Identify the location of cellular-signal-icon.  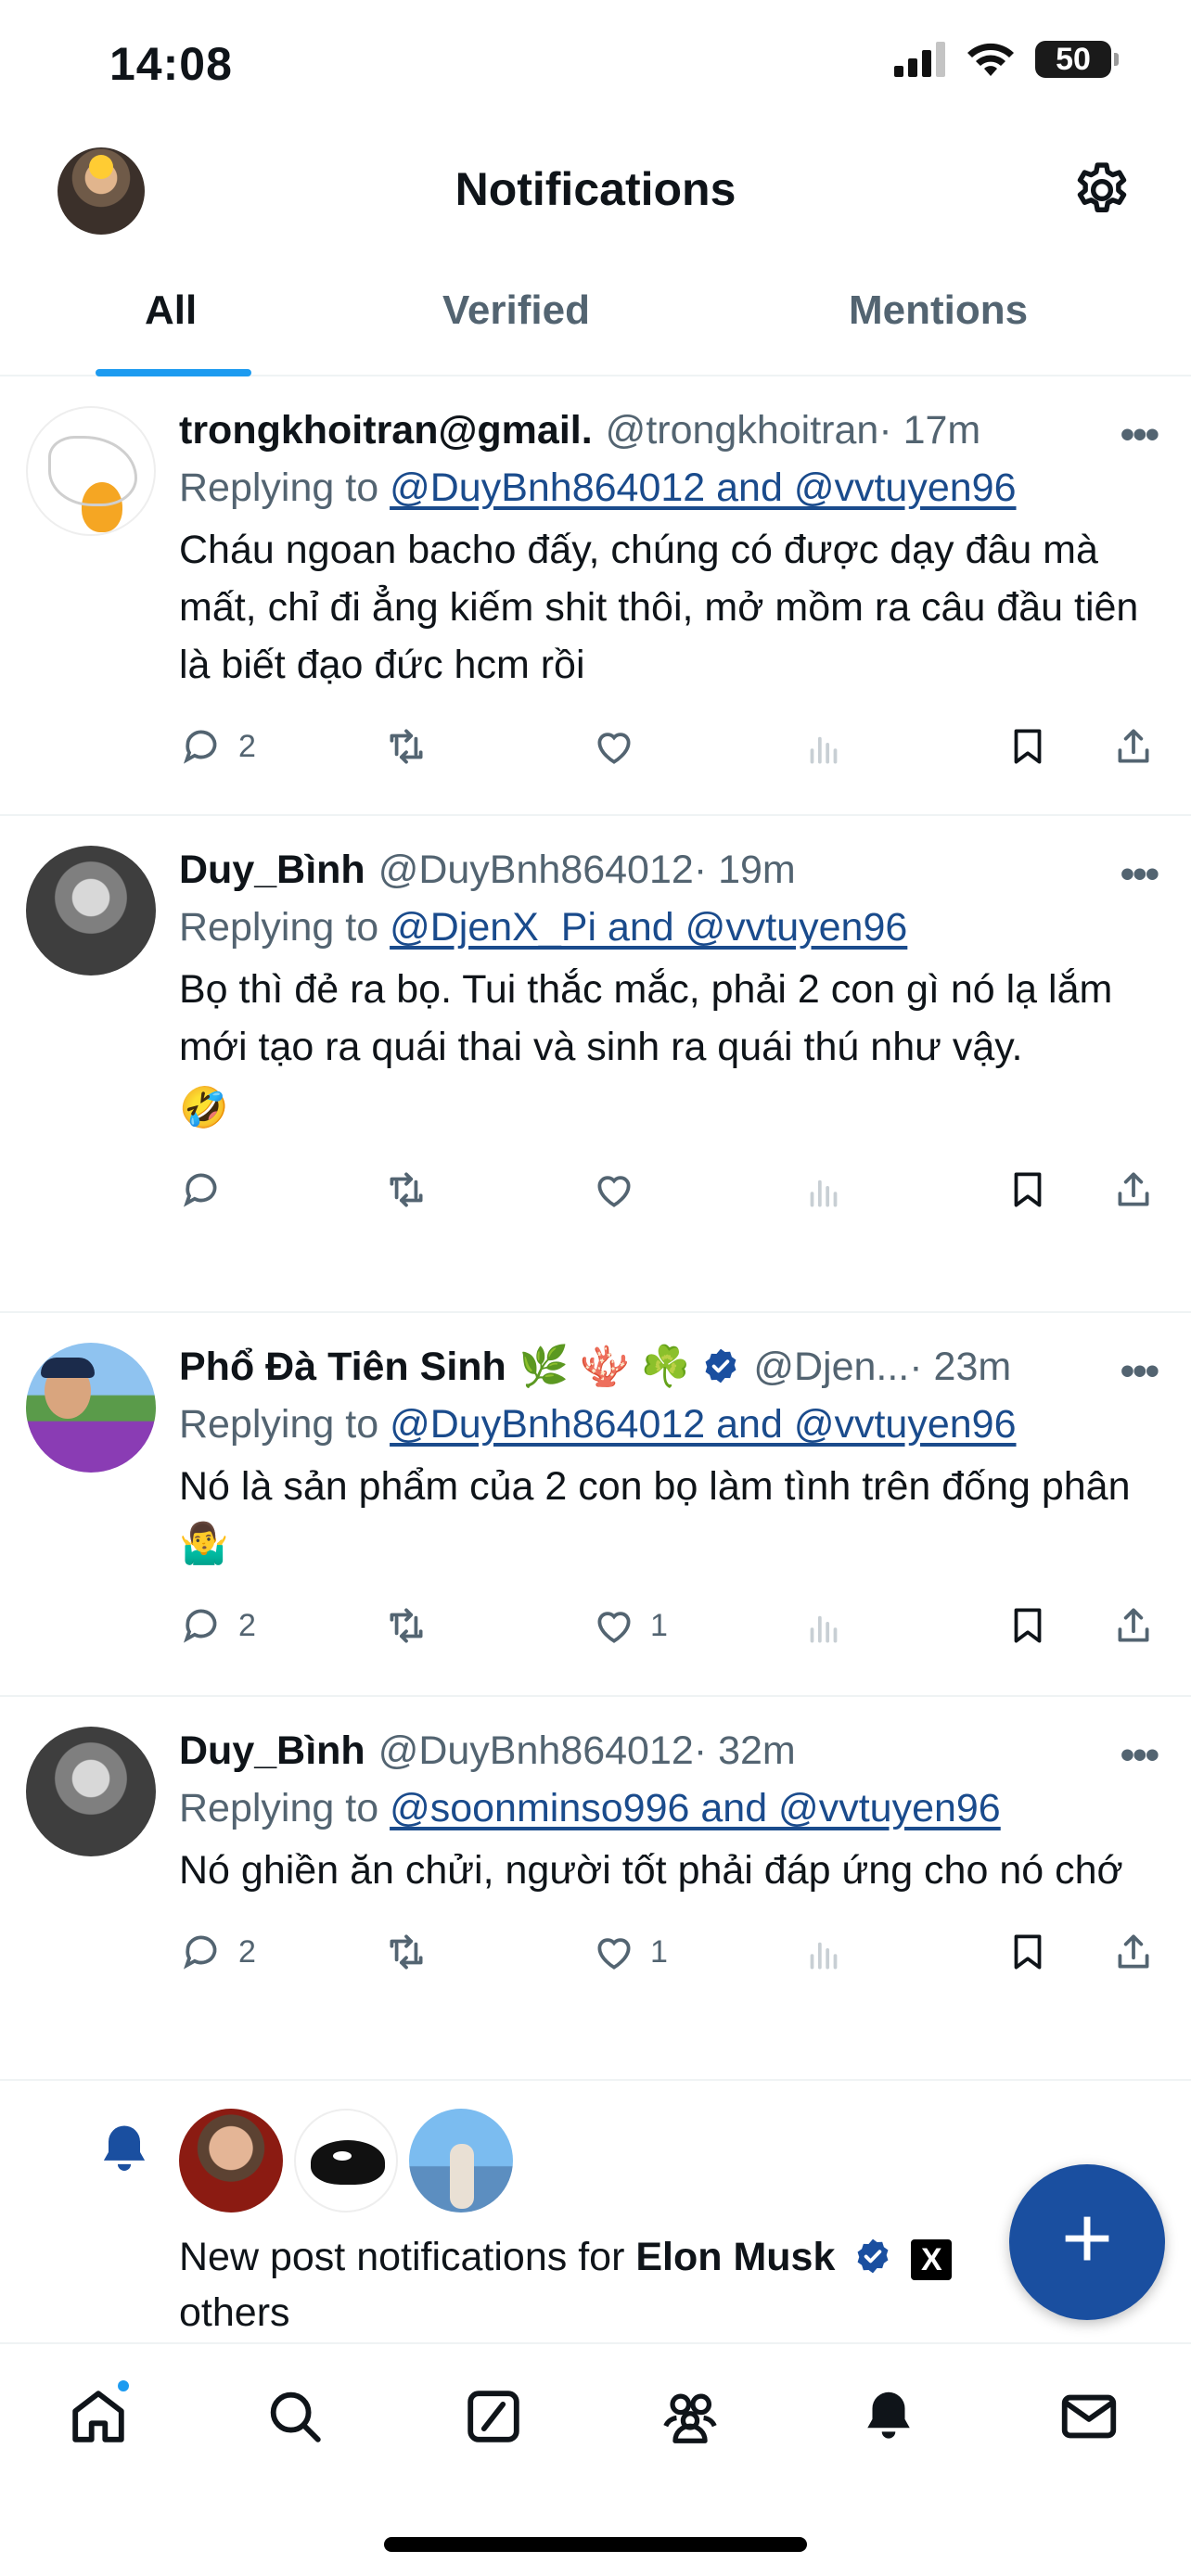
(919, 59).